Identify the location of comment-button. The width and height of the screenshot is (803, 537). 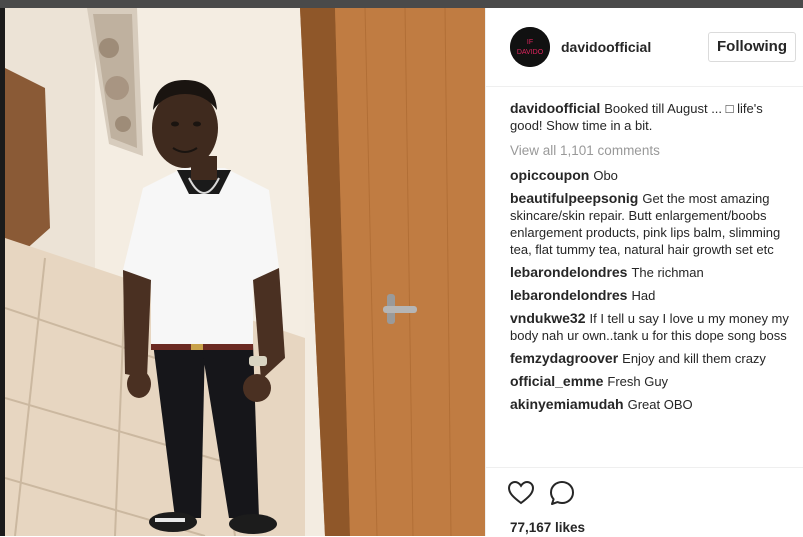
(562, 493).